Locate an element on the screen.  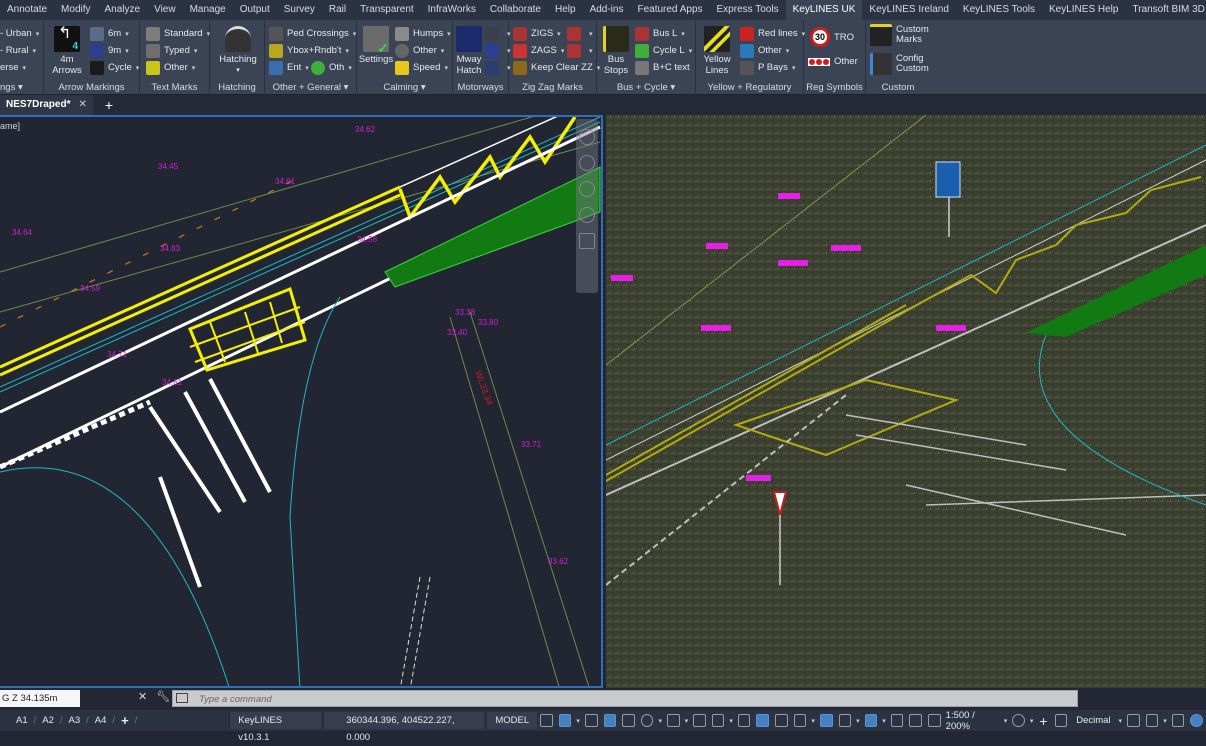
units-icon is located at coordinates (1061, 720).